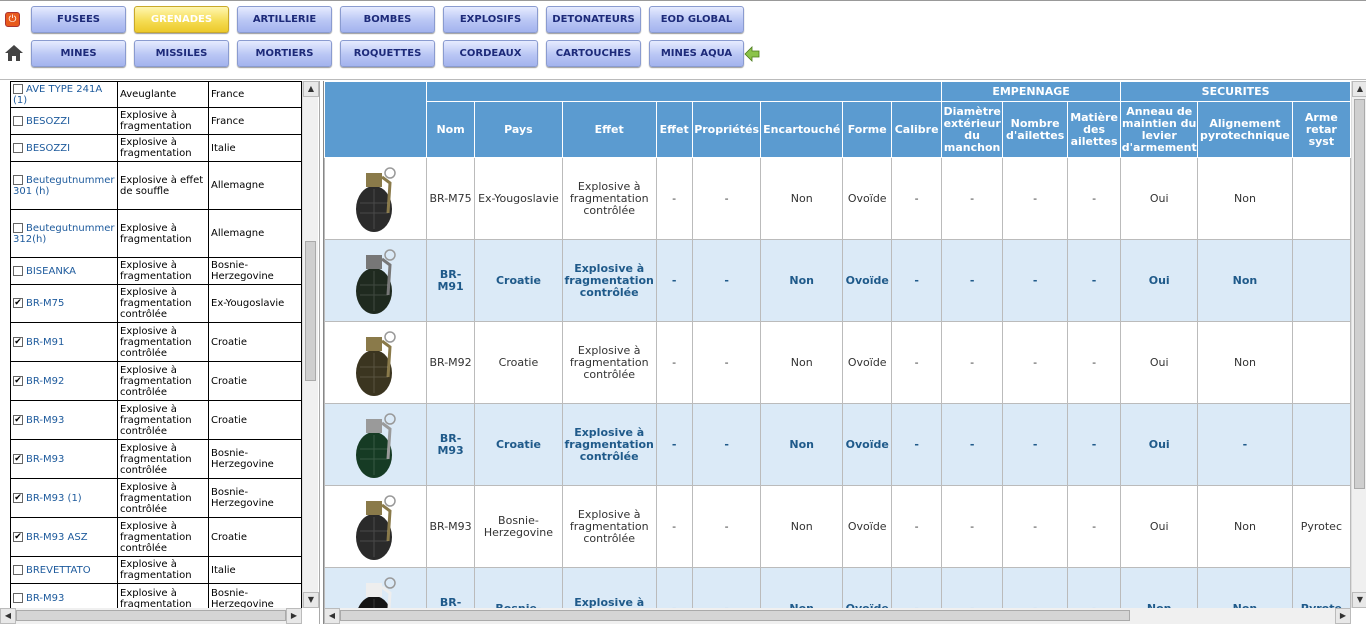  Describe the element at coordinates (58, 570) in the screenshot. I see `list-item-name: BREVETTATO` at that location.